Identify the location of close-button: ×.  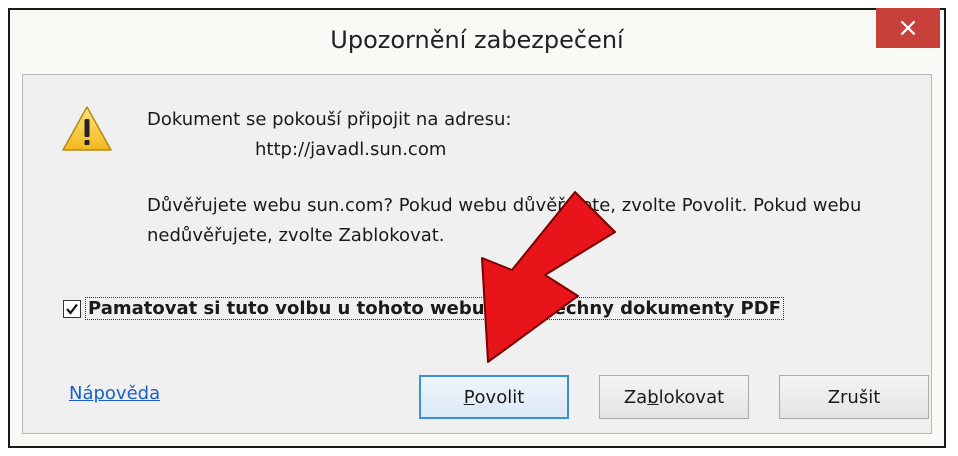
(908, 28).